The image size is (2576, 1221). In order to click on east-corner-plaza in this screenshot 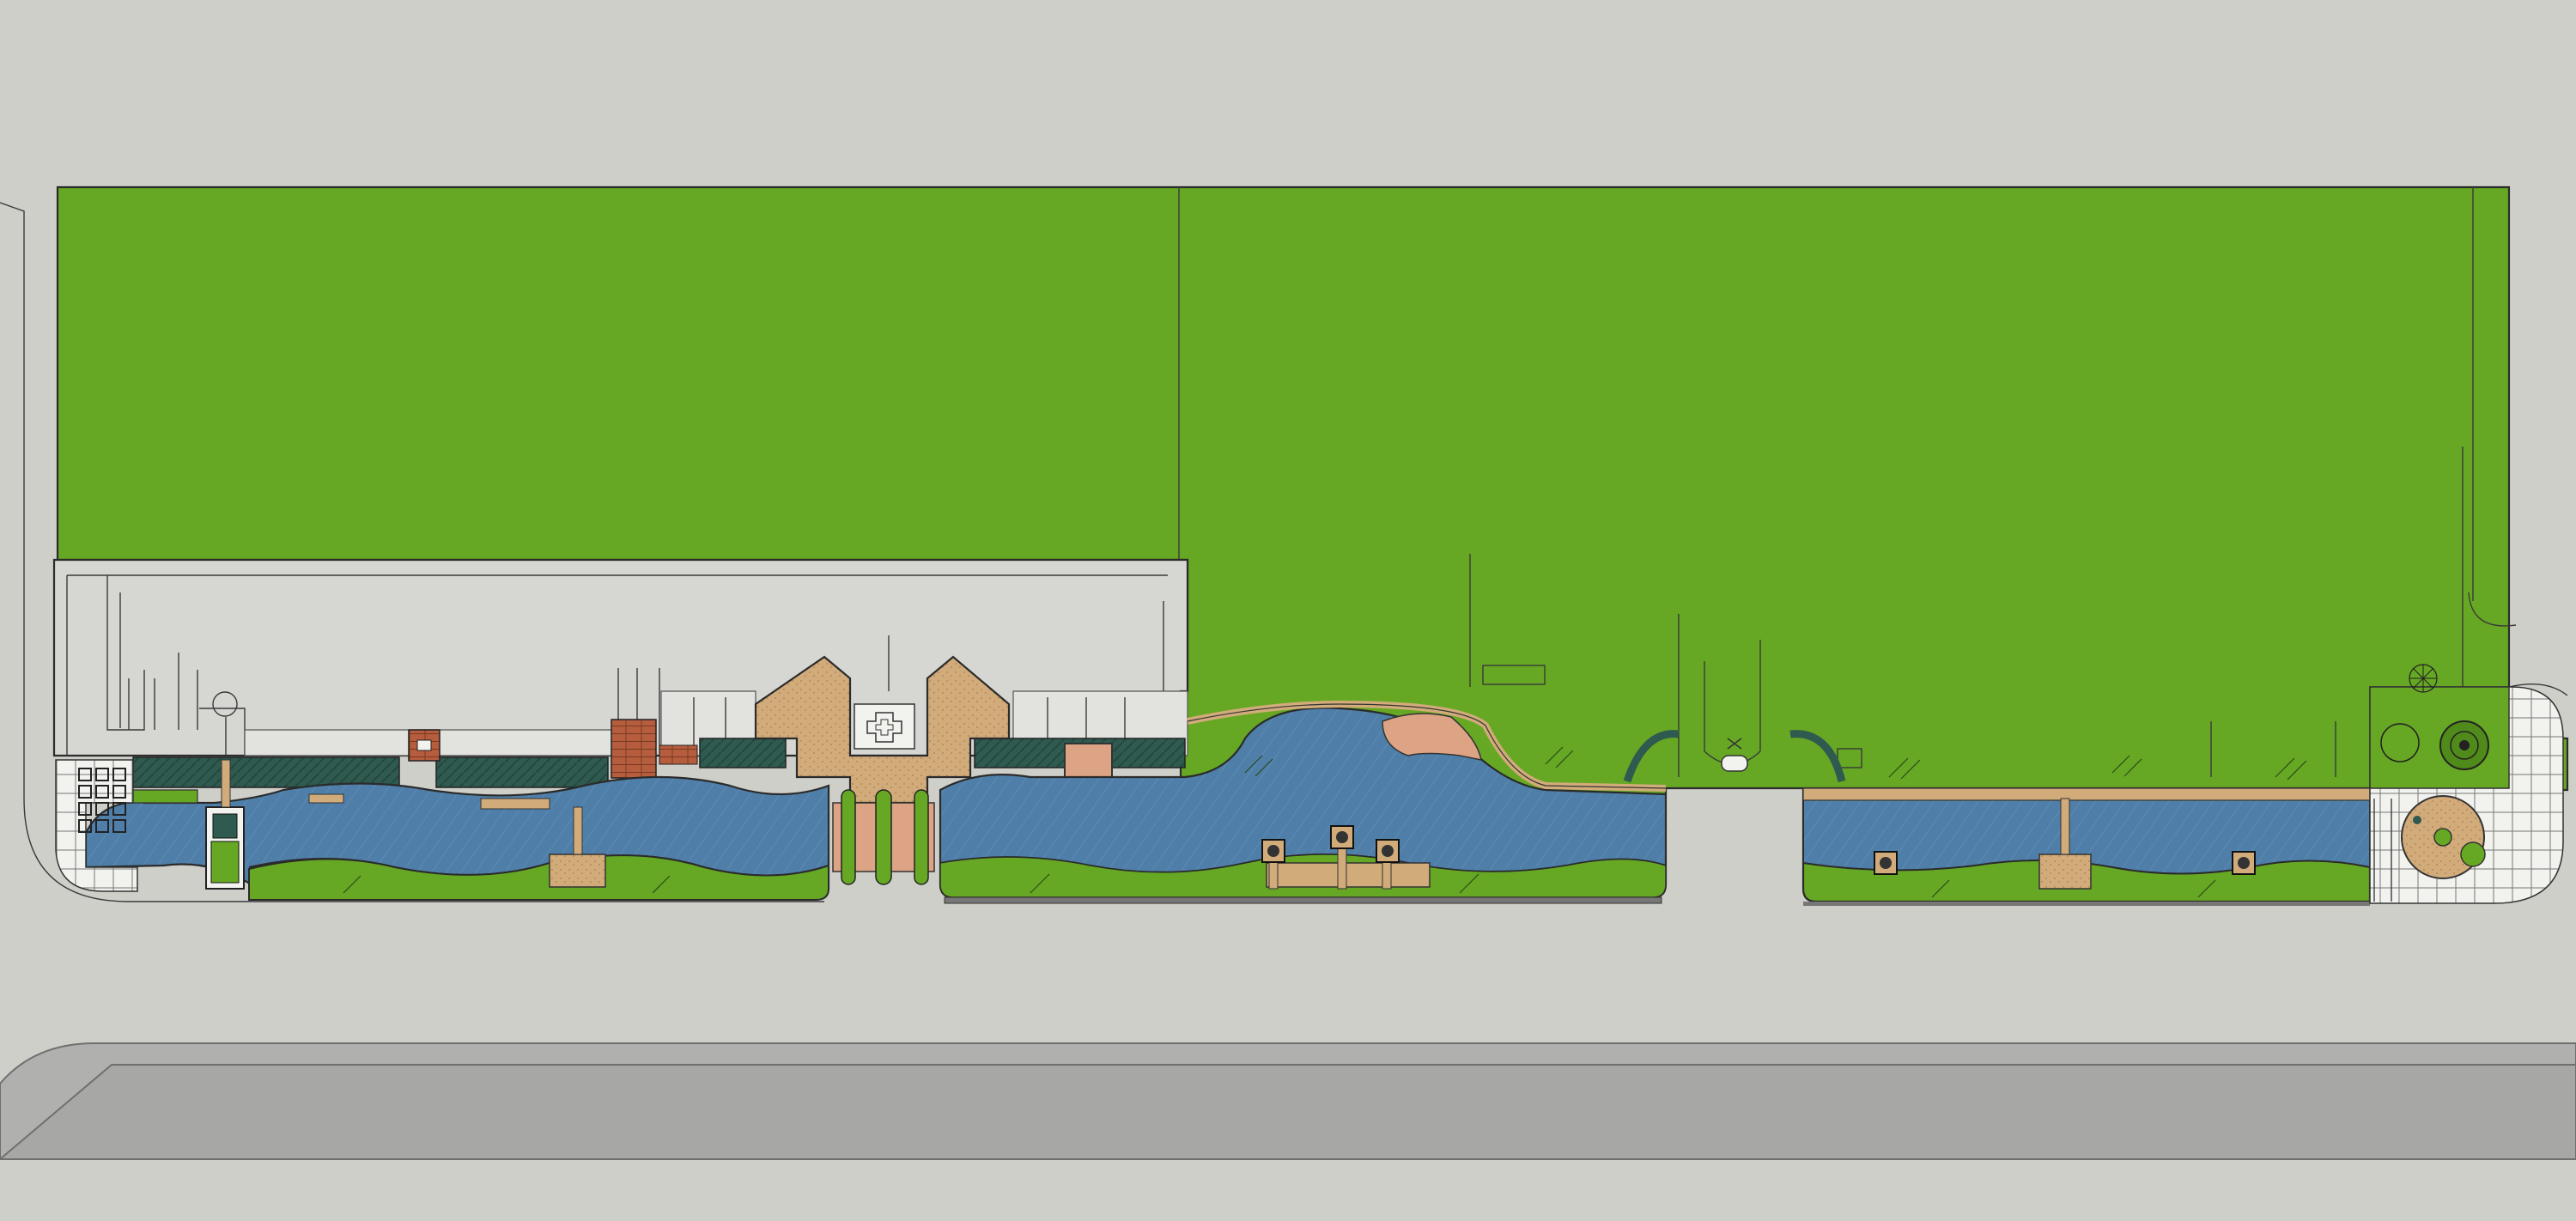, I will do `click(2466, 784)`.